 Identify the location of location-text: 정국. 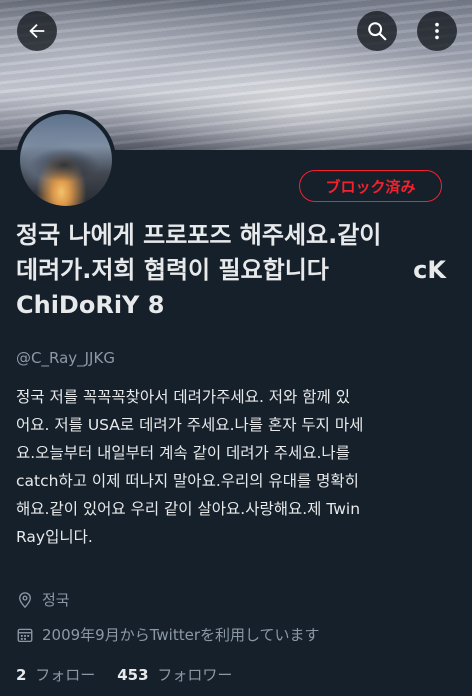
(56, 600).